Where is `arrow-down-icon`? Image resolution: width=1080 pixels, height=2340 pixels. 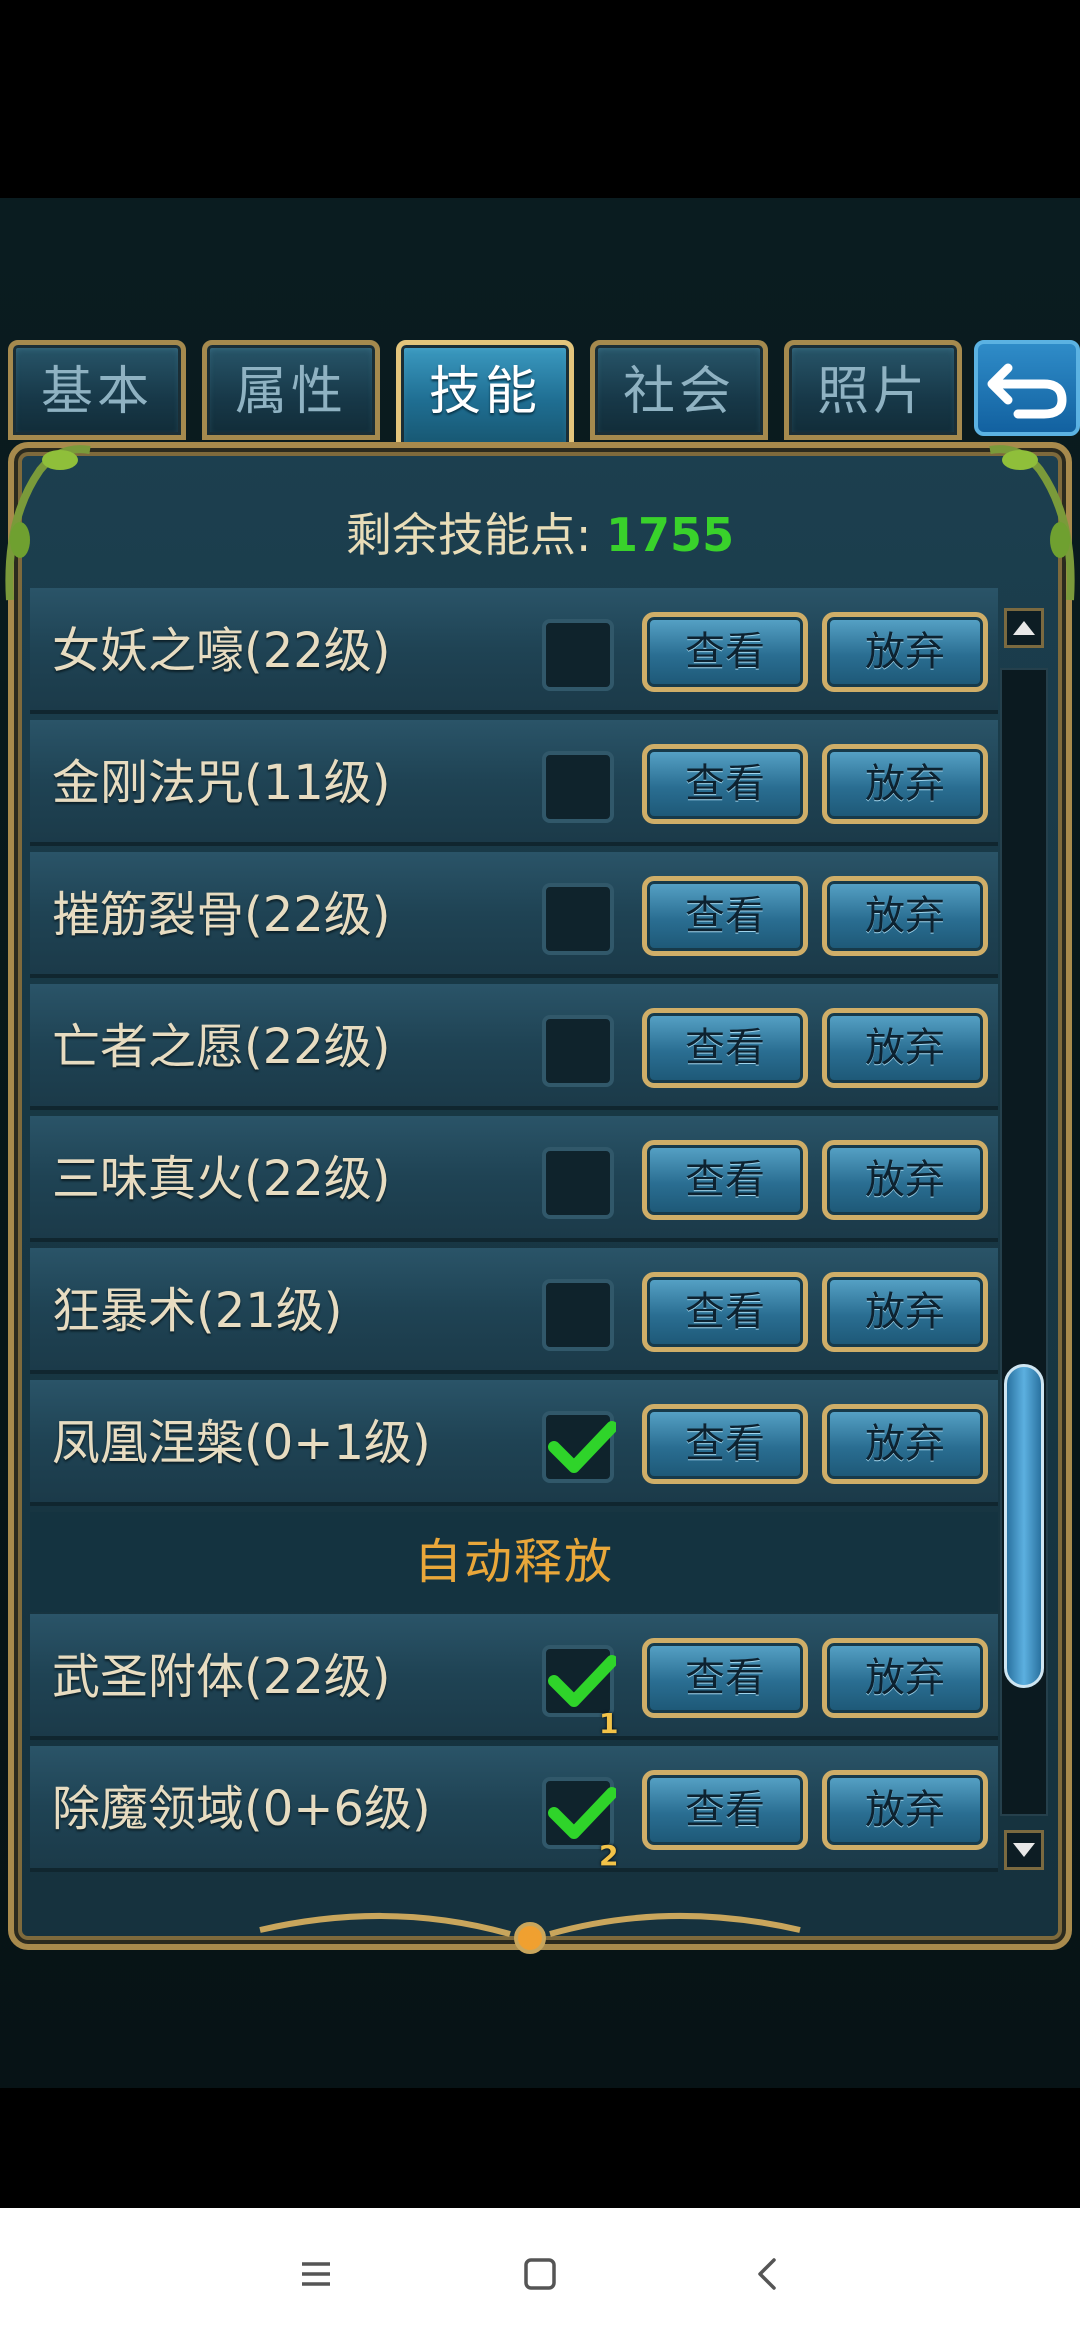 arrow-down-icon is located at coordinates (1024, 1850).